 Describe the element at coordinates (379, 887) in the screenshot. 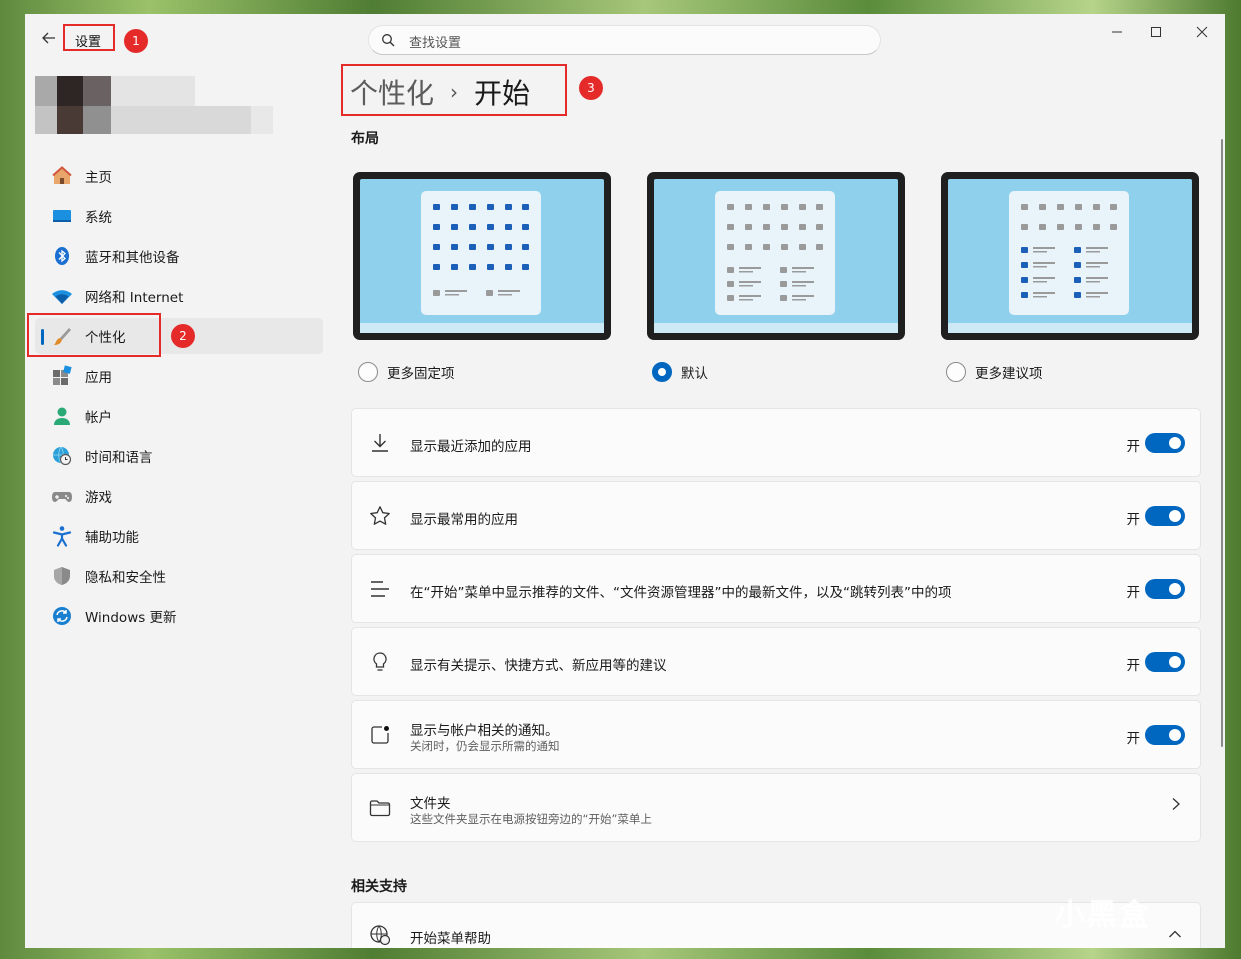

I see `related-heading: 相关支持` at that location.